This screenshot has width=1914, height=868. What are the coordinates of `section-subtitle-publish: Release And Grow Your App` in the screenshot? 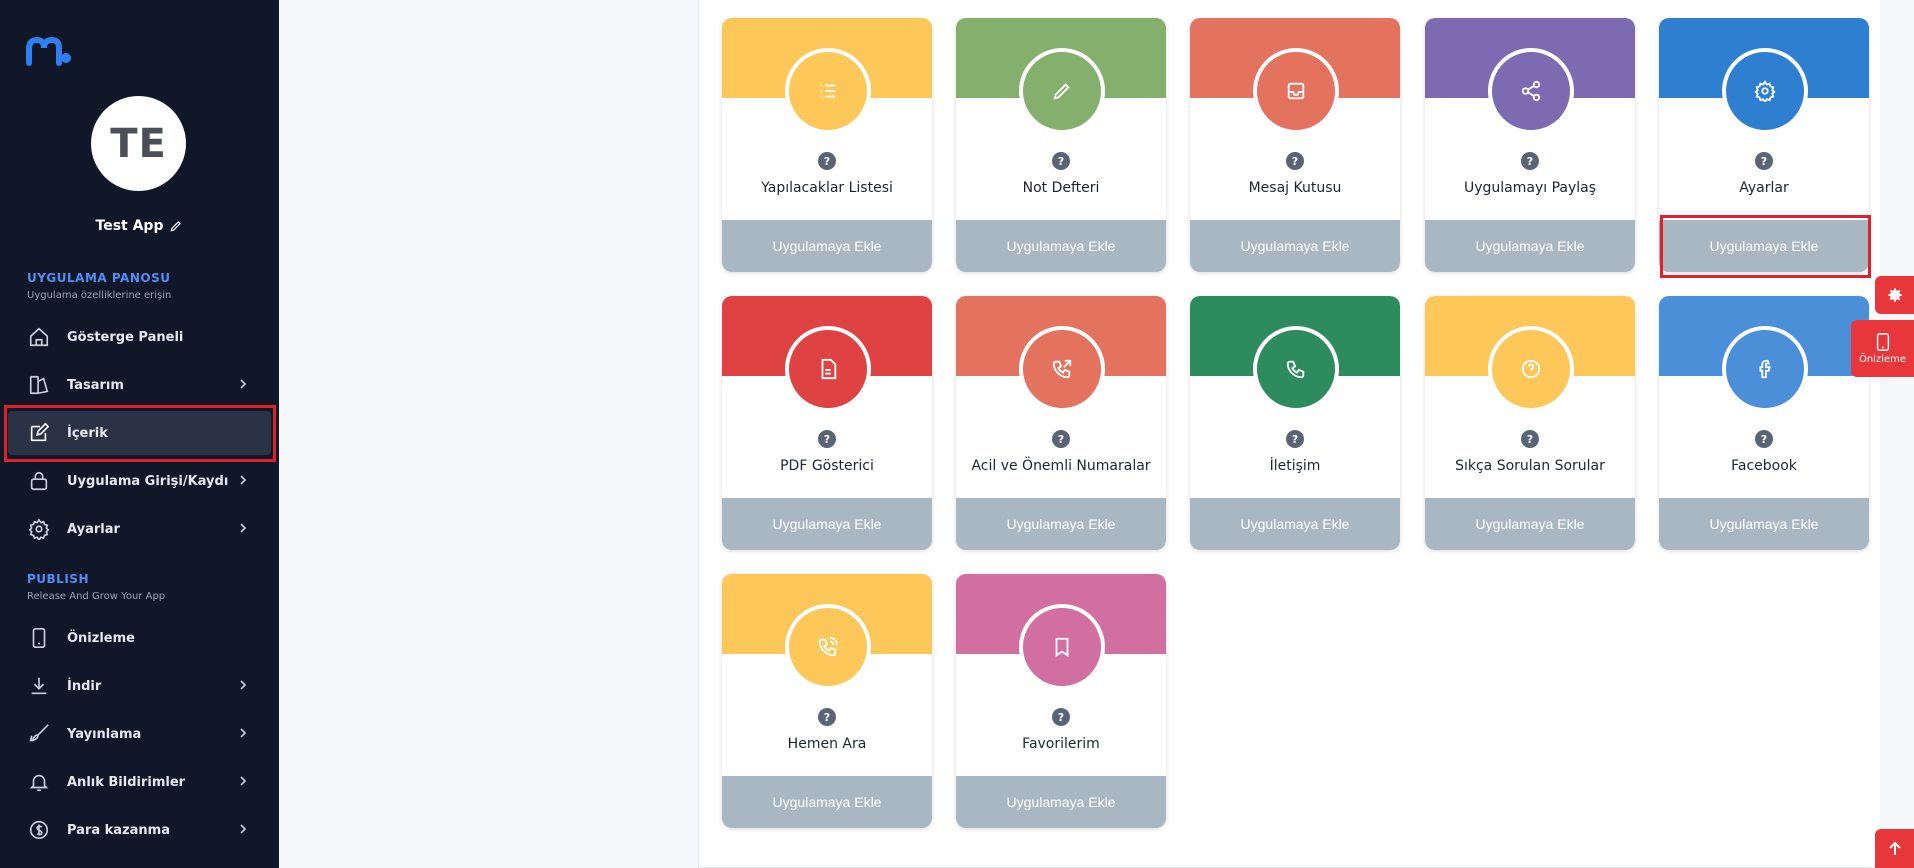 It's located at (96, 596).